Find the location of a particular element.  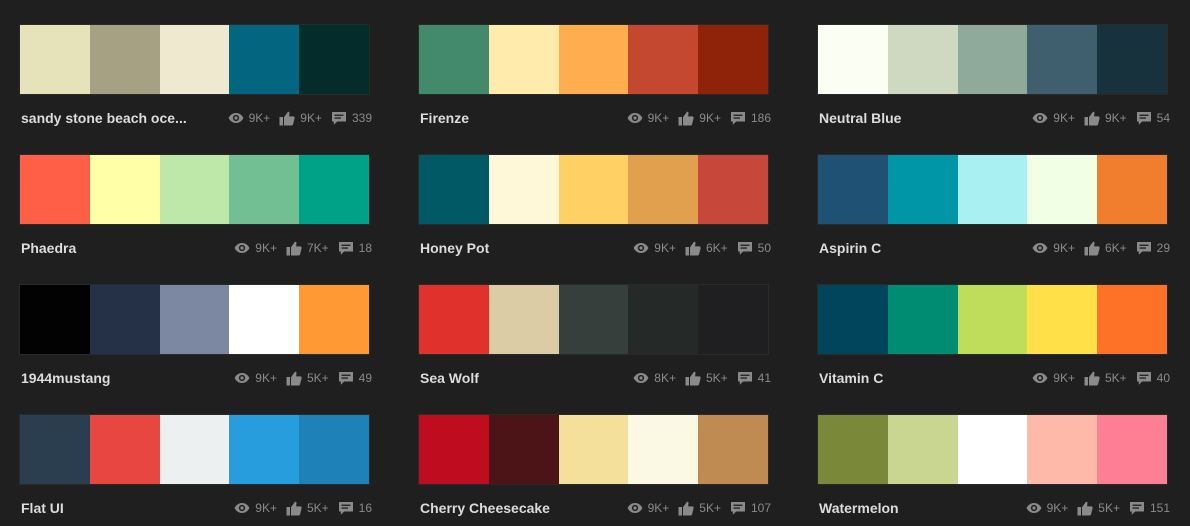

theme-name: Phaedra is located at coordinates (126, 248).